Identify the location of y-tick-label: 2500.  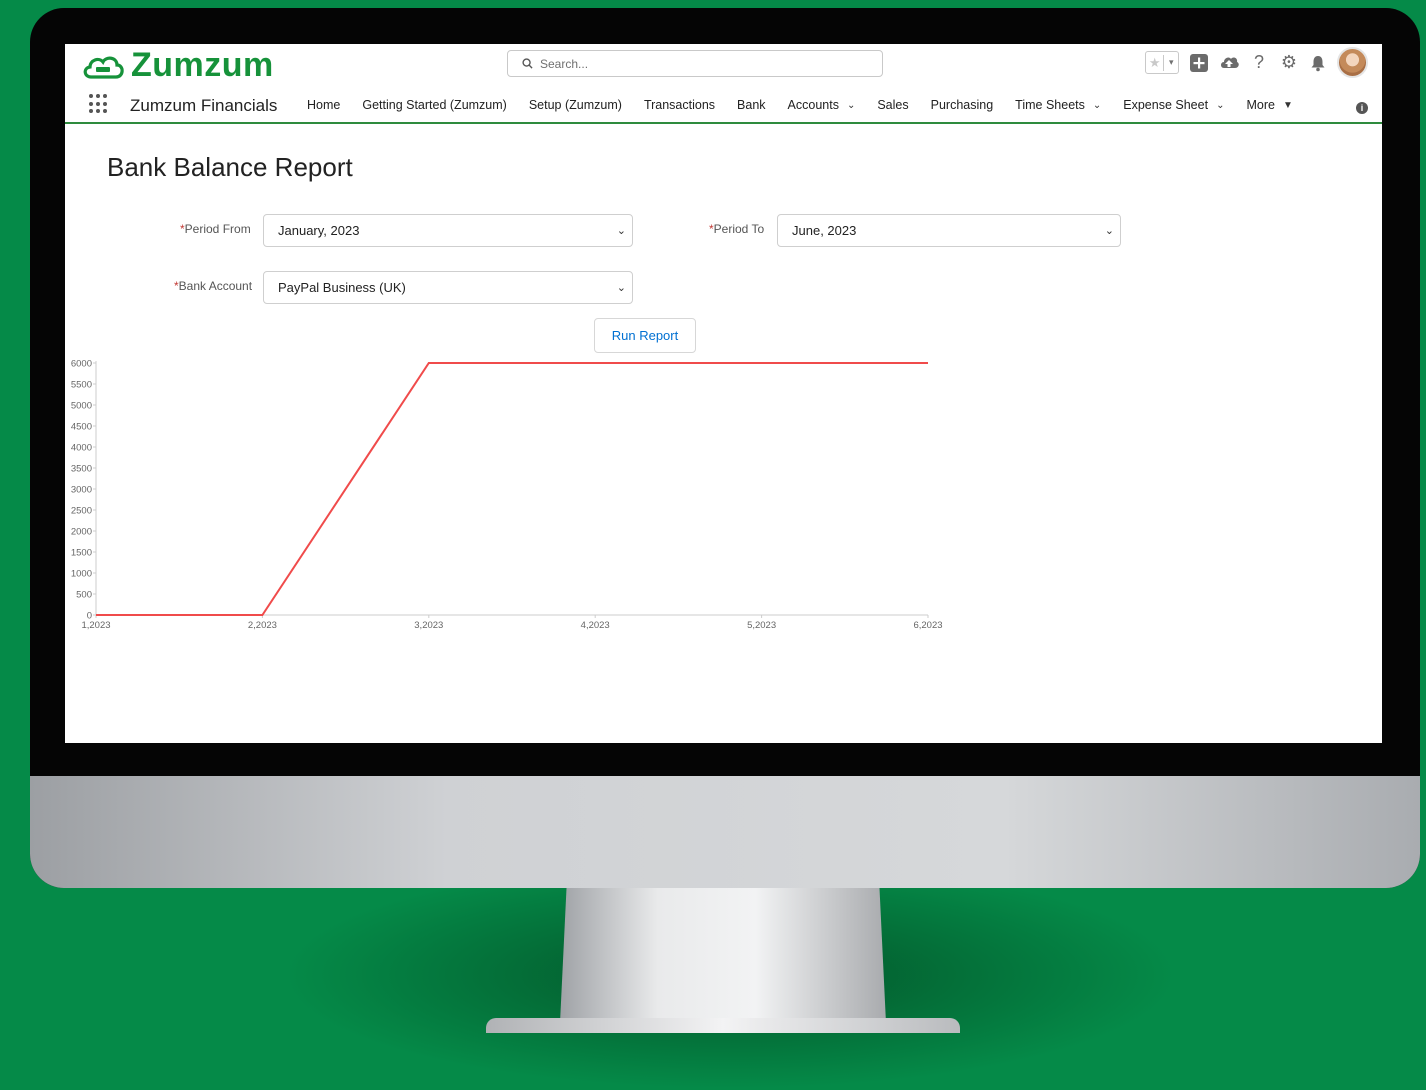
(81, 511).